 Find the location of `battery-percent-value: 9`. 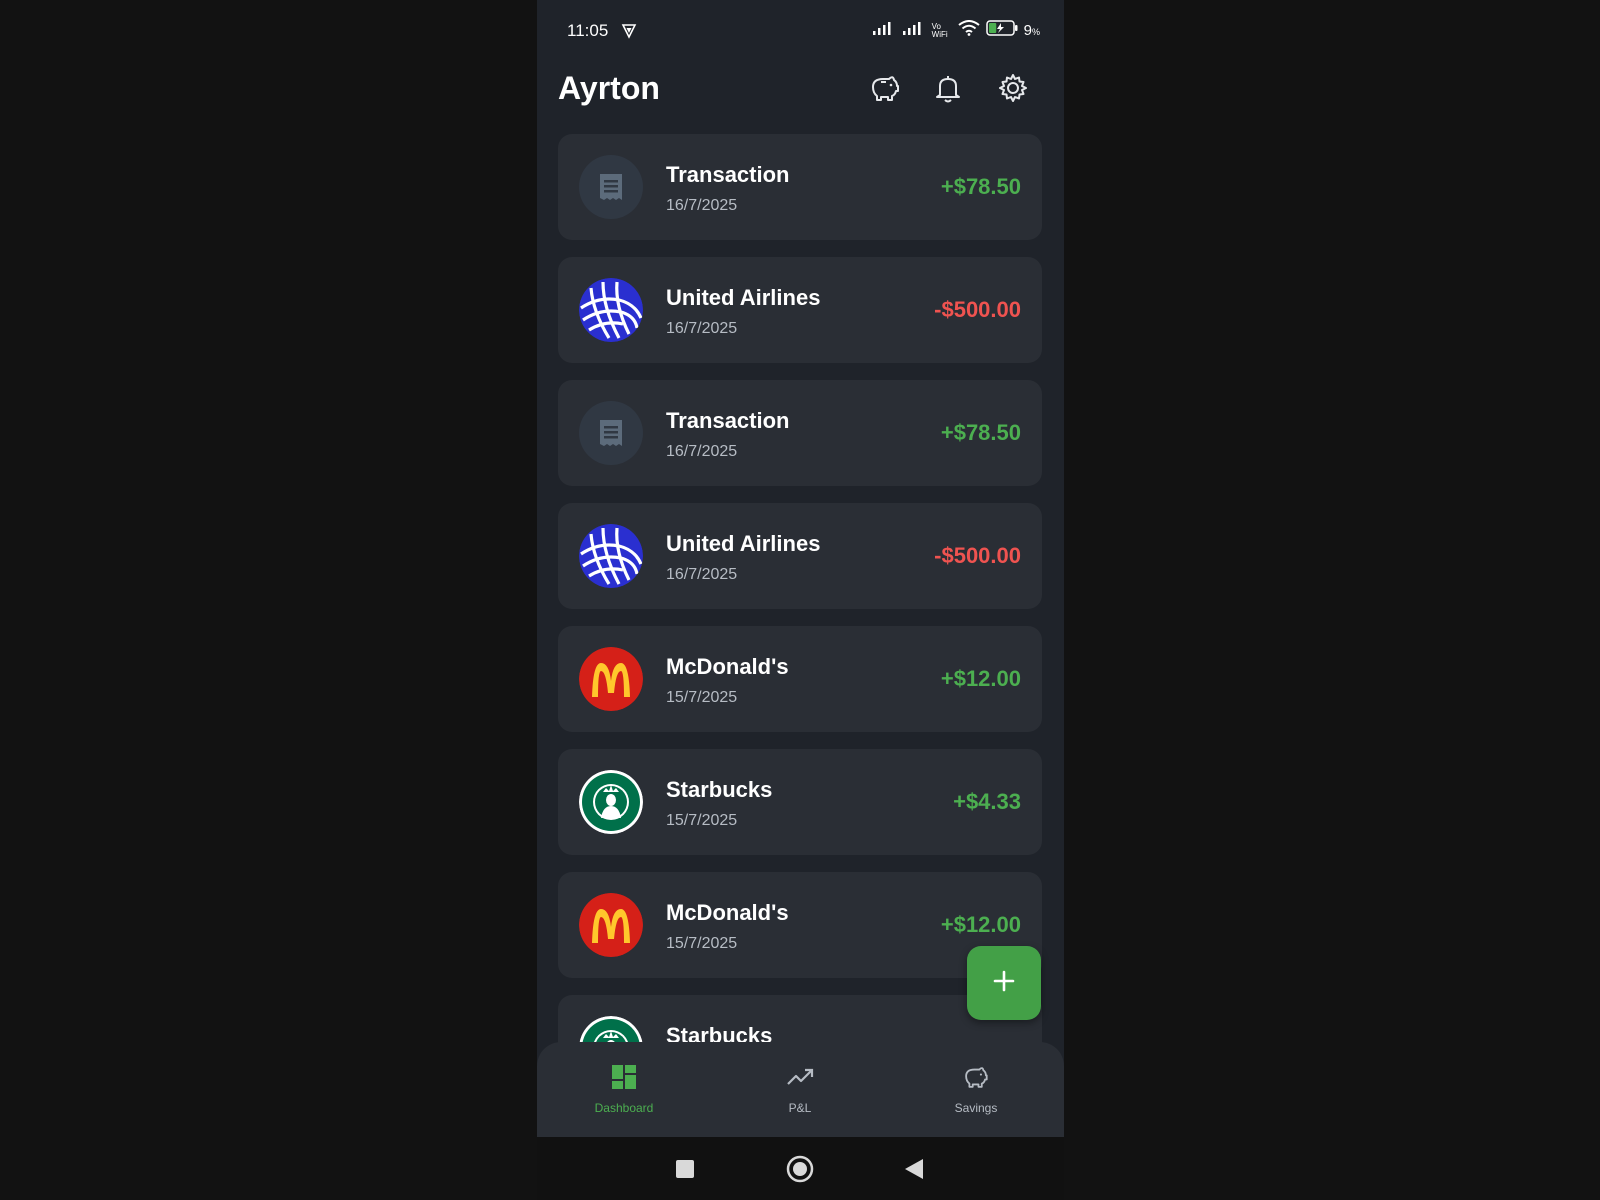

battery-percent-value: 9 is located at coordinates (1027, 30).